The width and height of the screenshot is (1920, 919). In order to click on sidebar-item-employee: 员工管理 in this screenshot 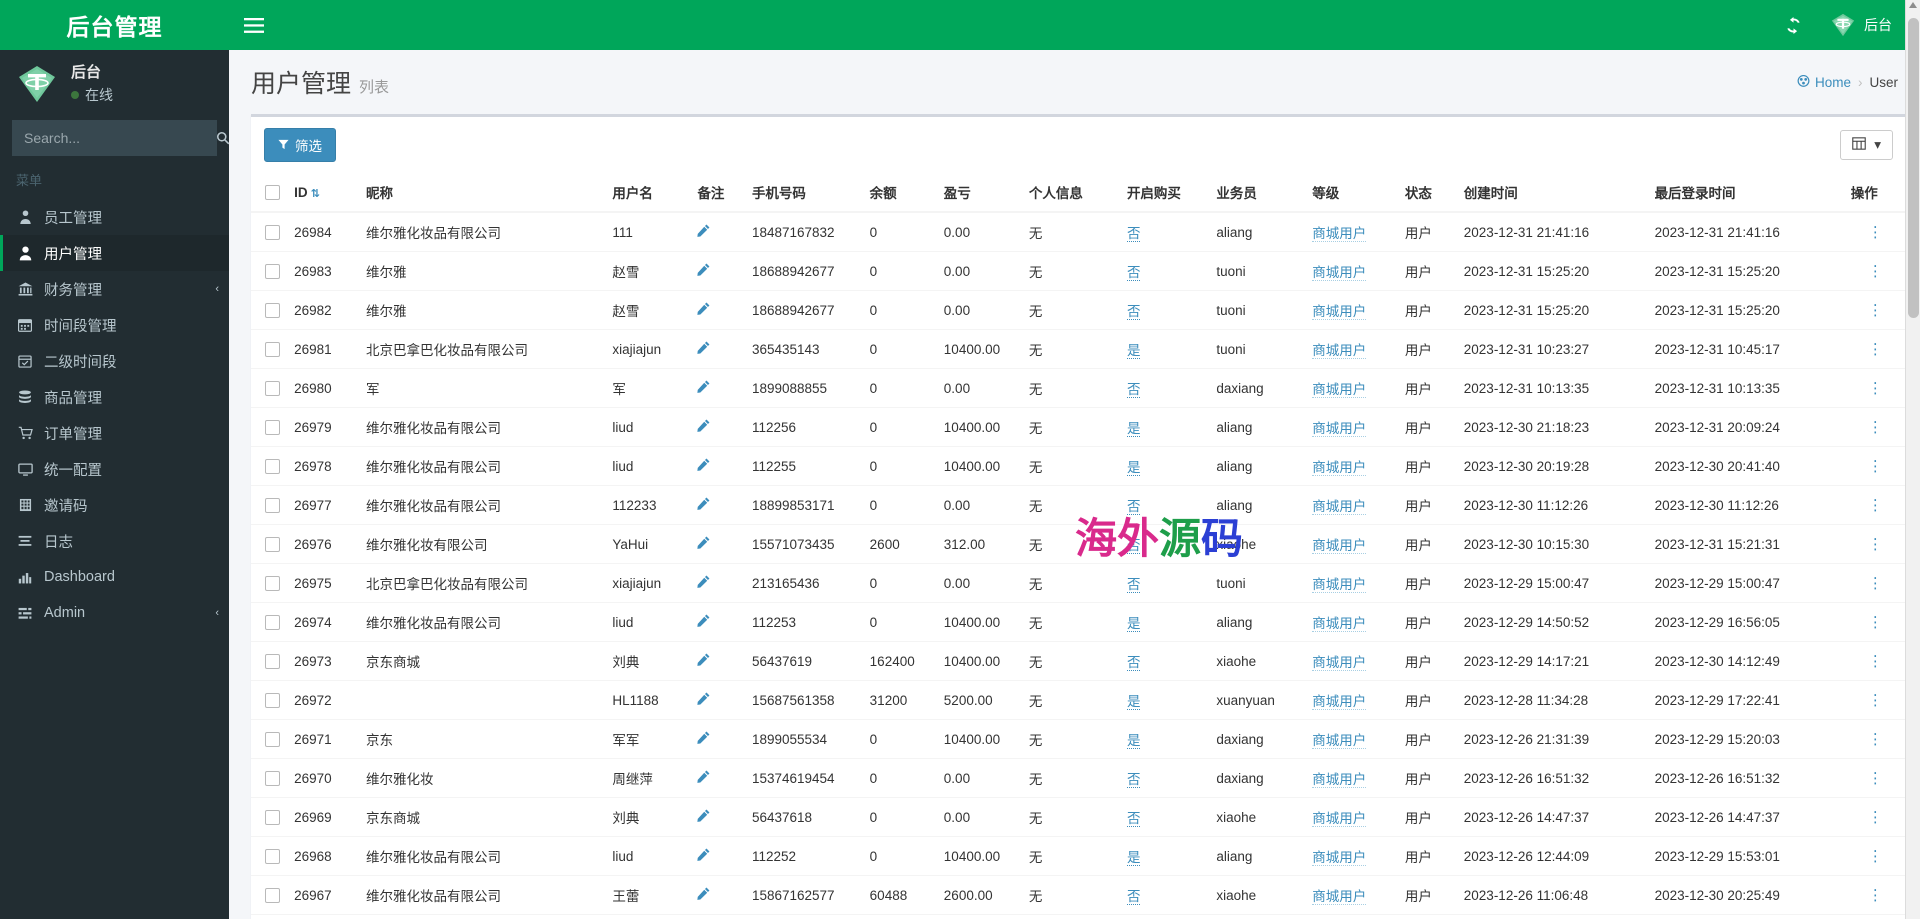, I will do `click(114, 217)`.